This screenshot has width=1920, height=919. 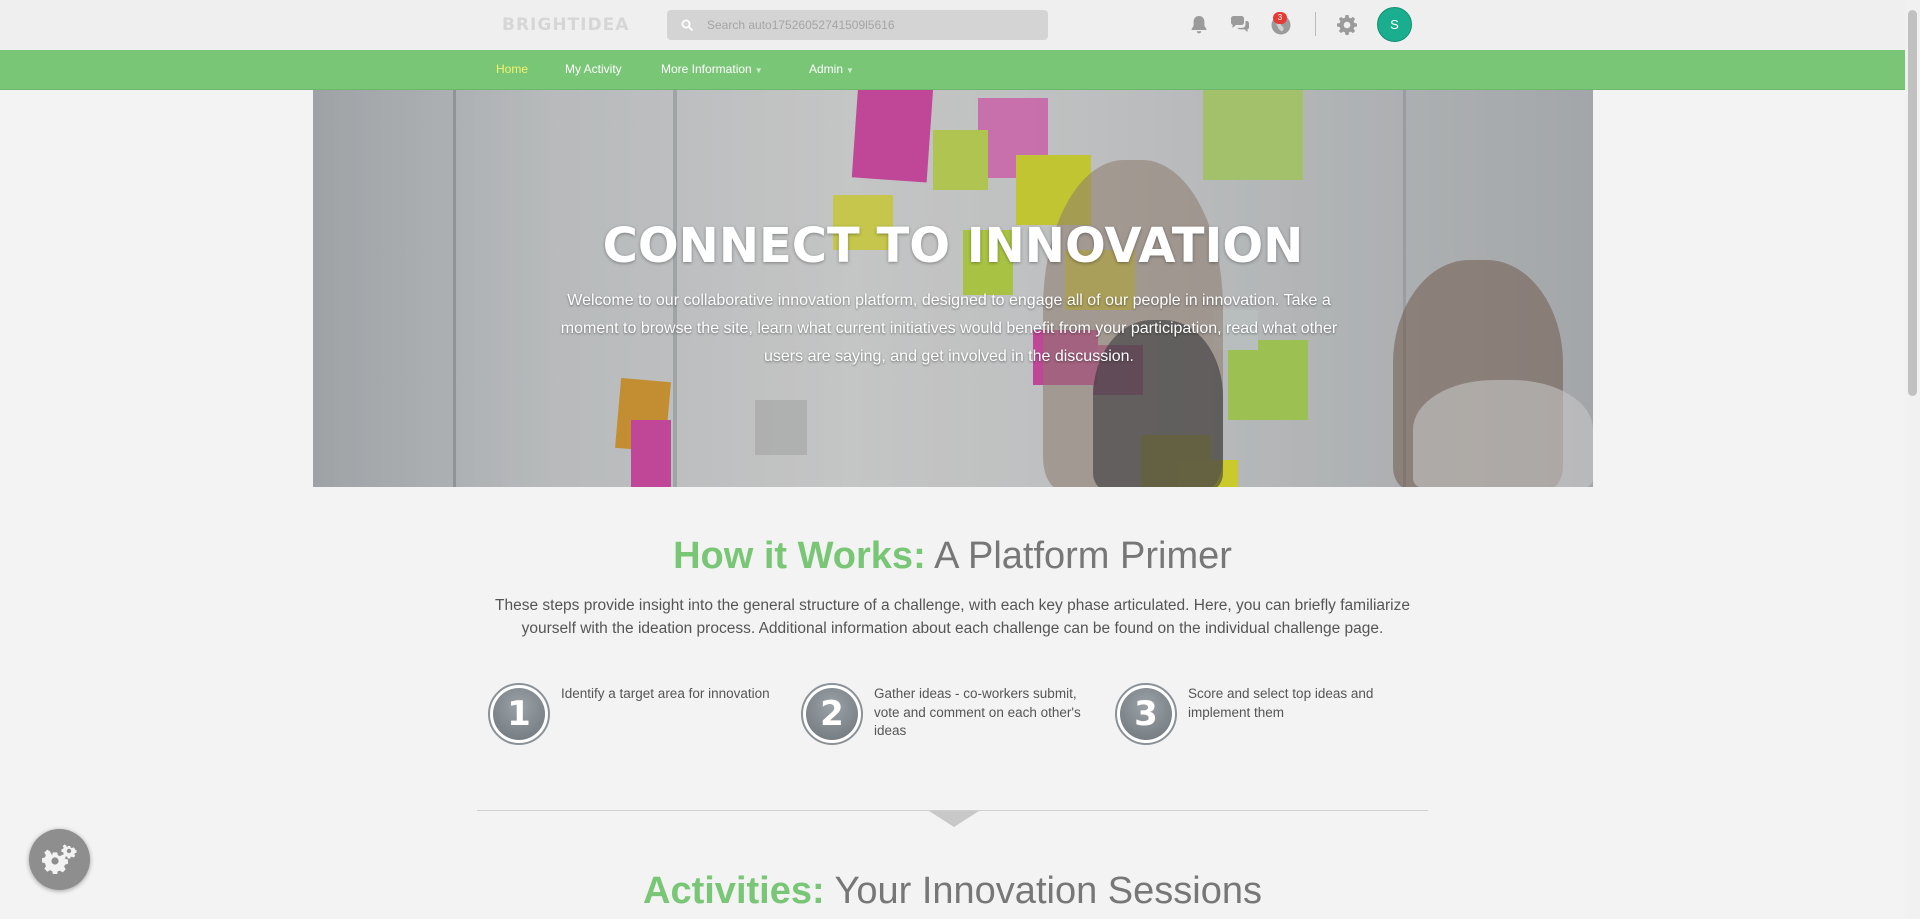 I want to click on step-text: Identify a target area for innovation, so click(x=665, y=693).